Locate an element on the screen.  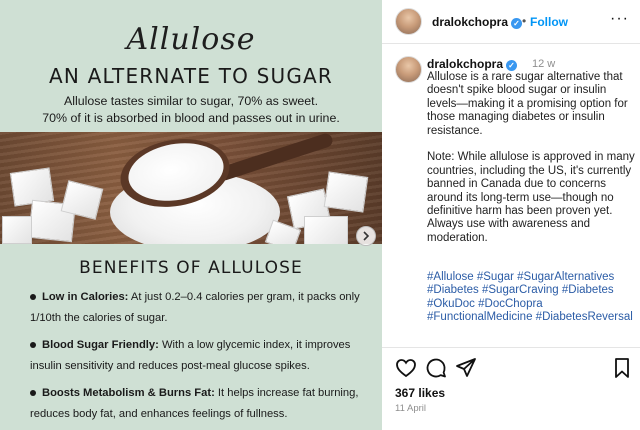
chevron-right-icon is located at coordinates (366, 236).